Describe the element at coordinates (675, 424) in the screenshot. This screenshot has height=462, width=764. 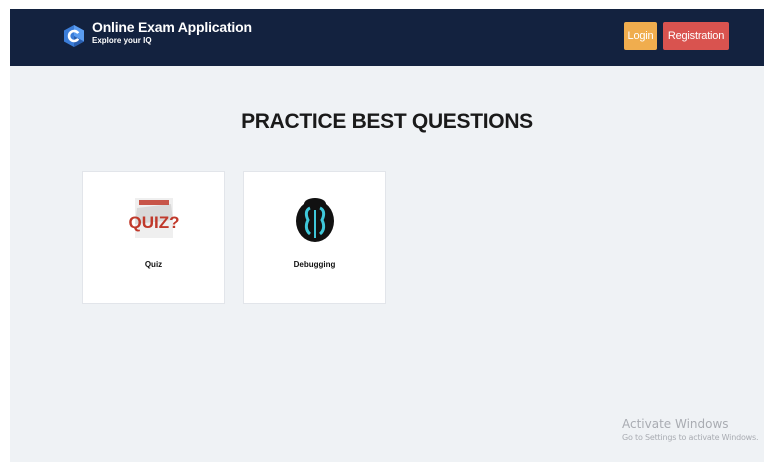
I see `watermark-title: Activate Windows` at that location.